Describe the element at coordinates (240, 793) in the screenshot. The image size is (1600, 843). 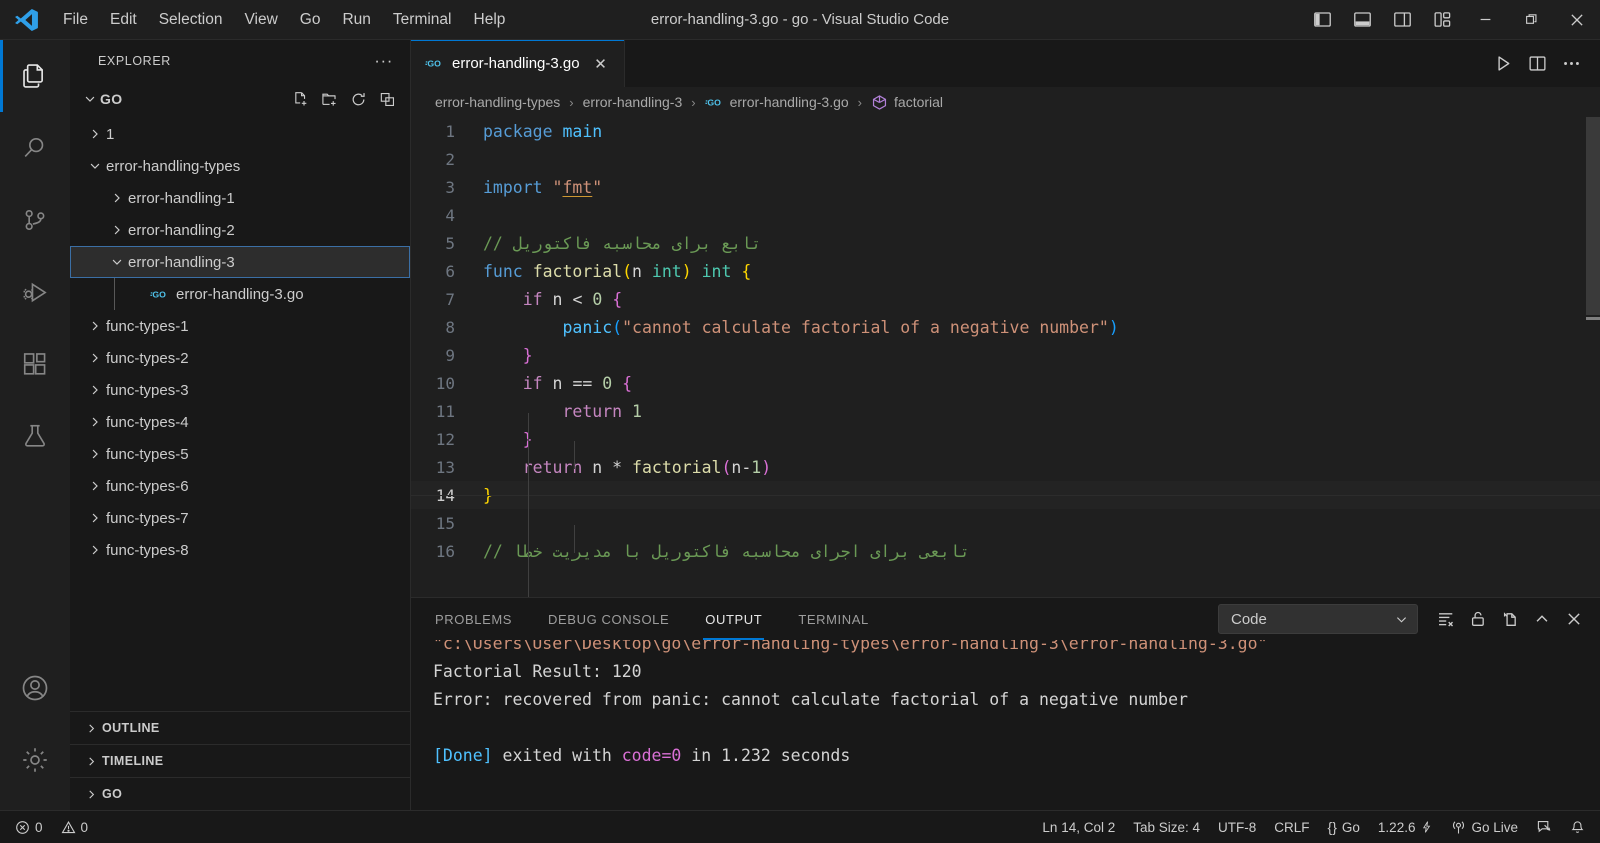
I see `sidebar-section-go: GO` at that location.